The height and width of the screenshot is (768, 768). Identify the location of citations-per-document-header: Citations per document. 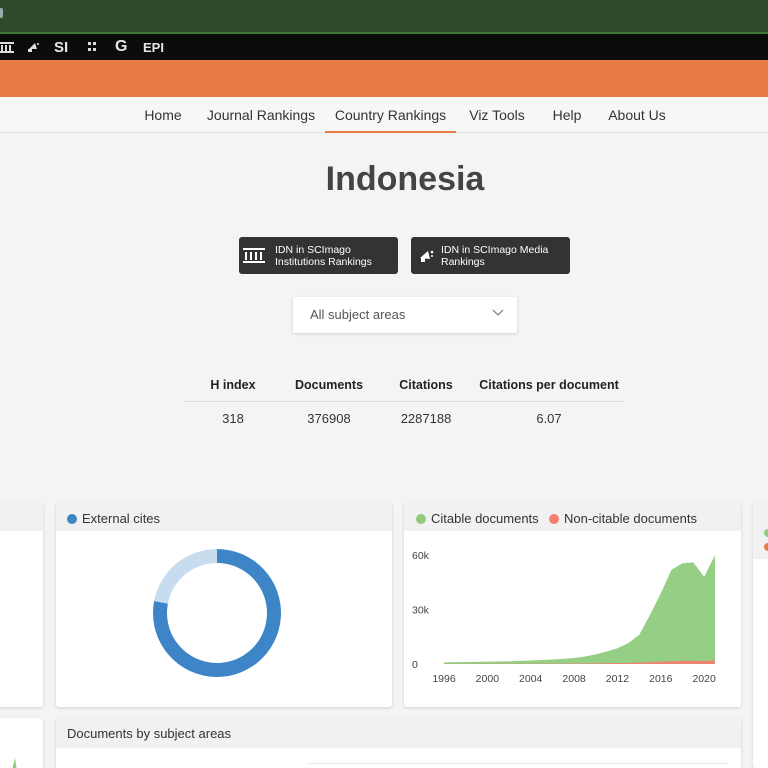
(549, 385).